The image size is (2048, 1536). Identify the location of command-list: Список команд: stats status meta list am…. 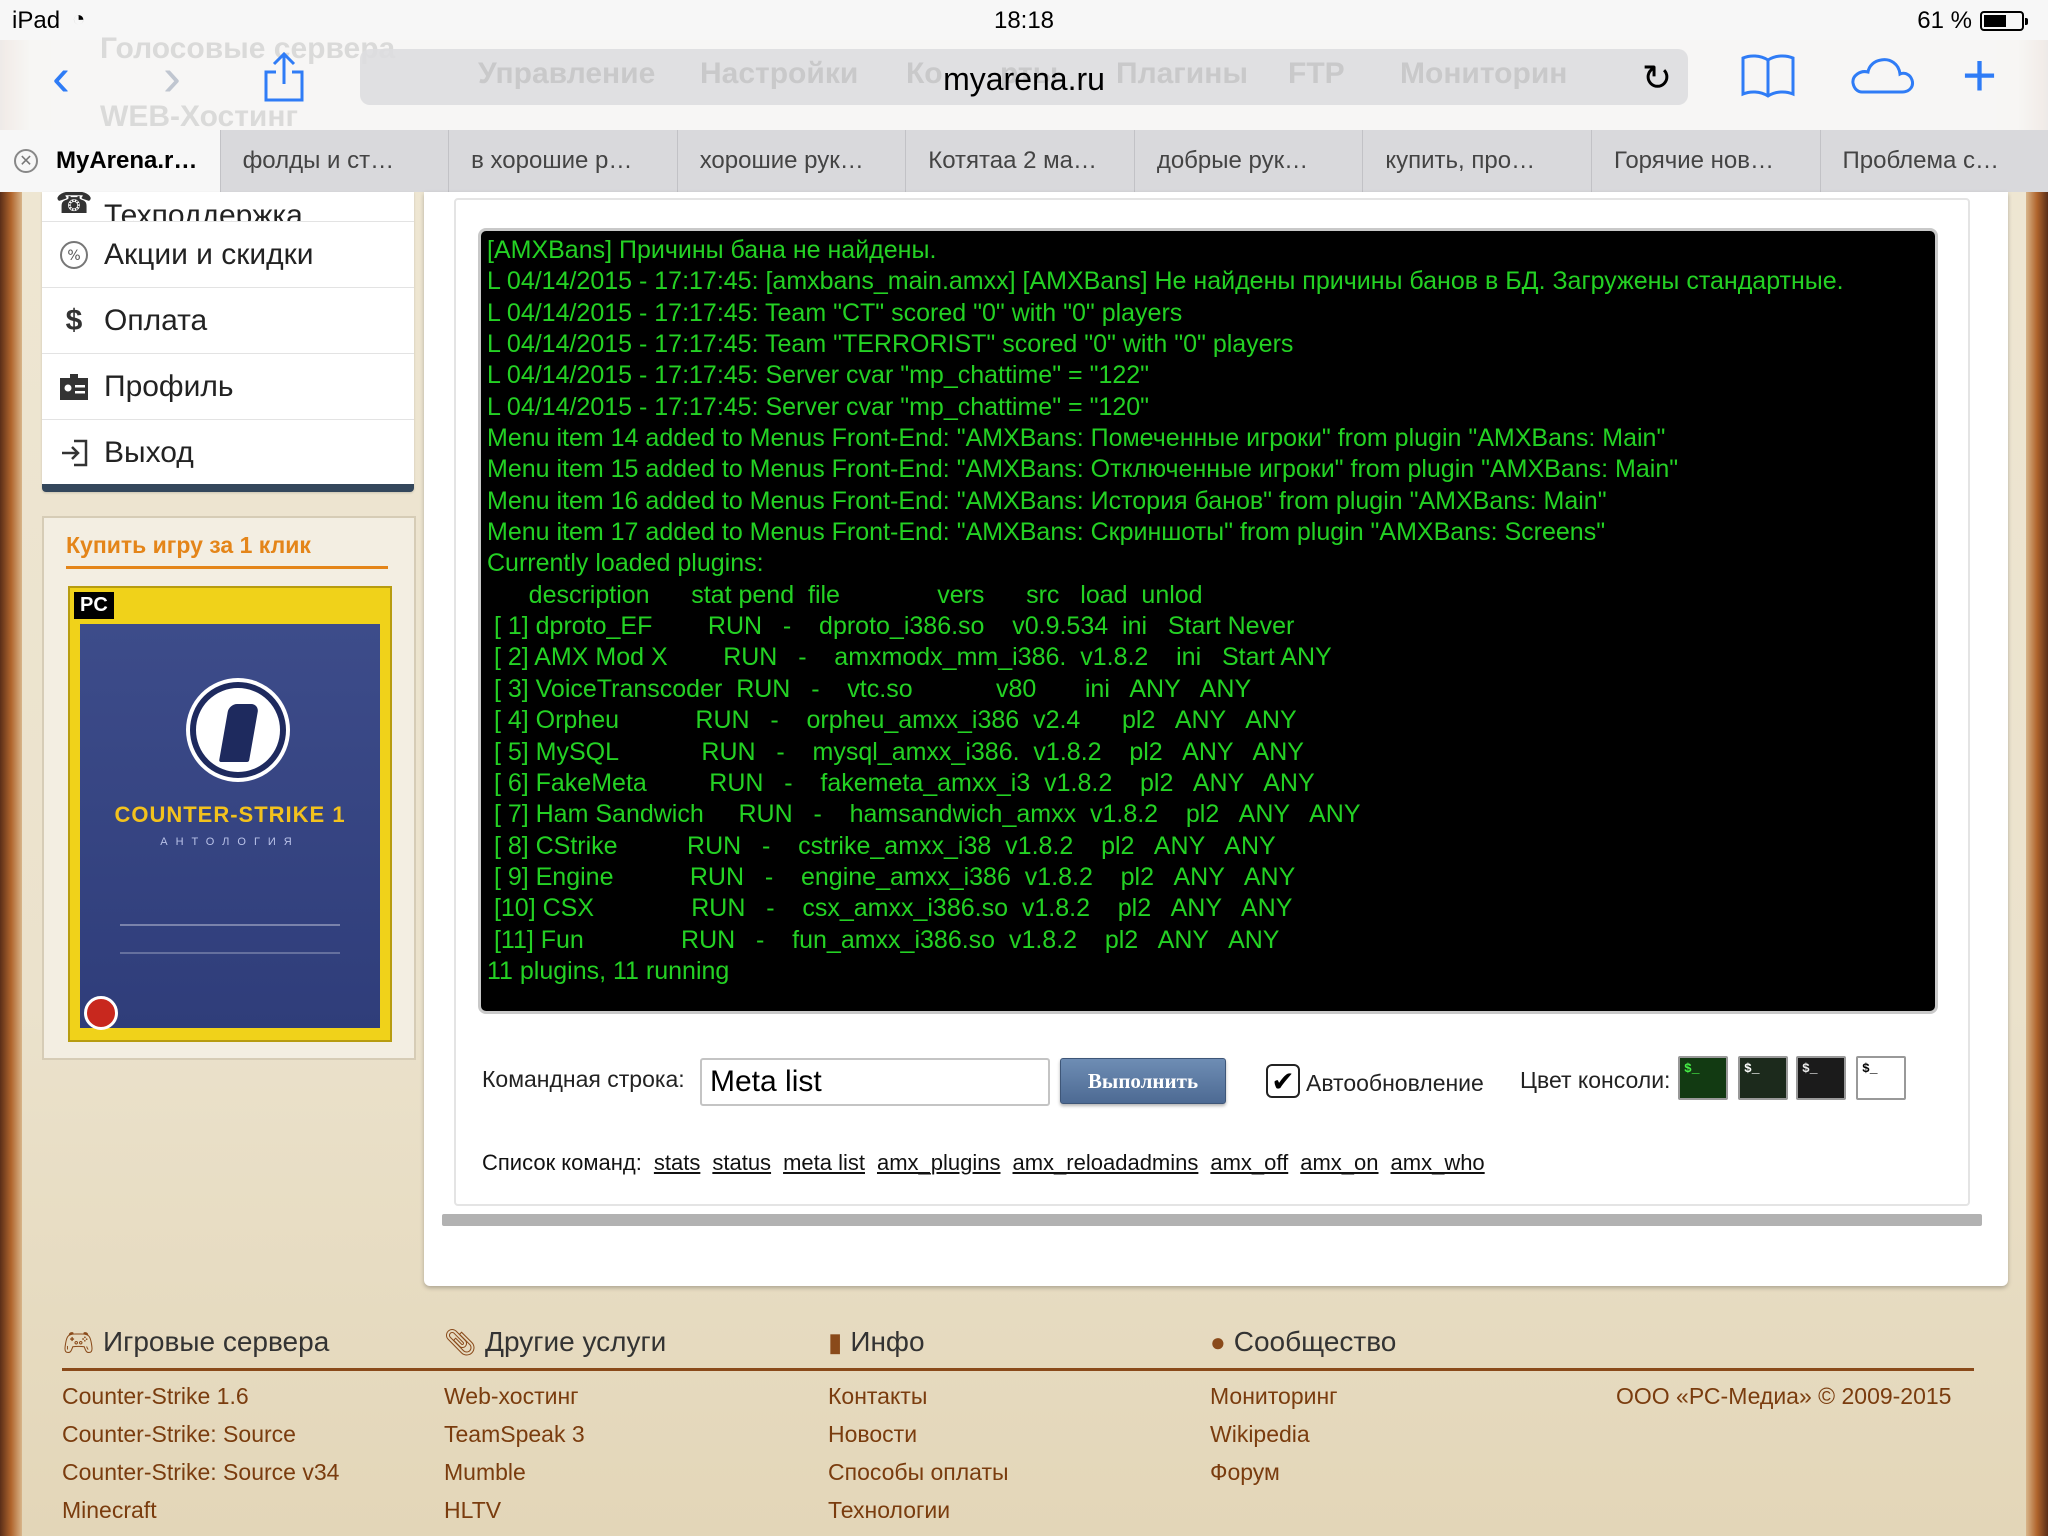
(983, 1163).